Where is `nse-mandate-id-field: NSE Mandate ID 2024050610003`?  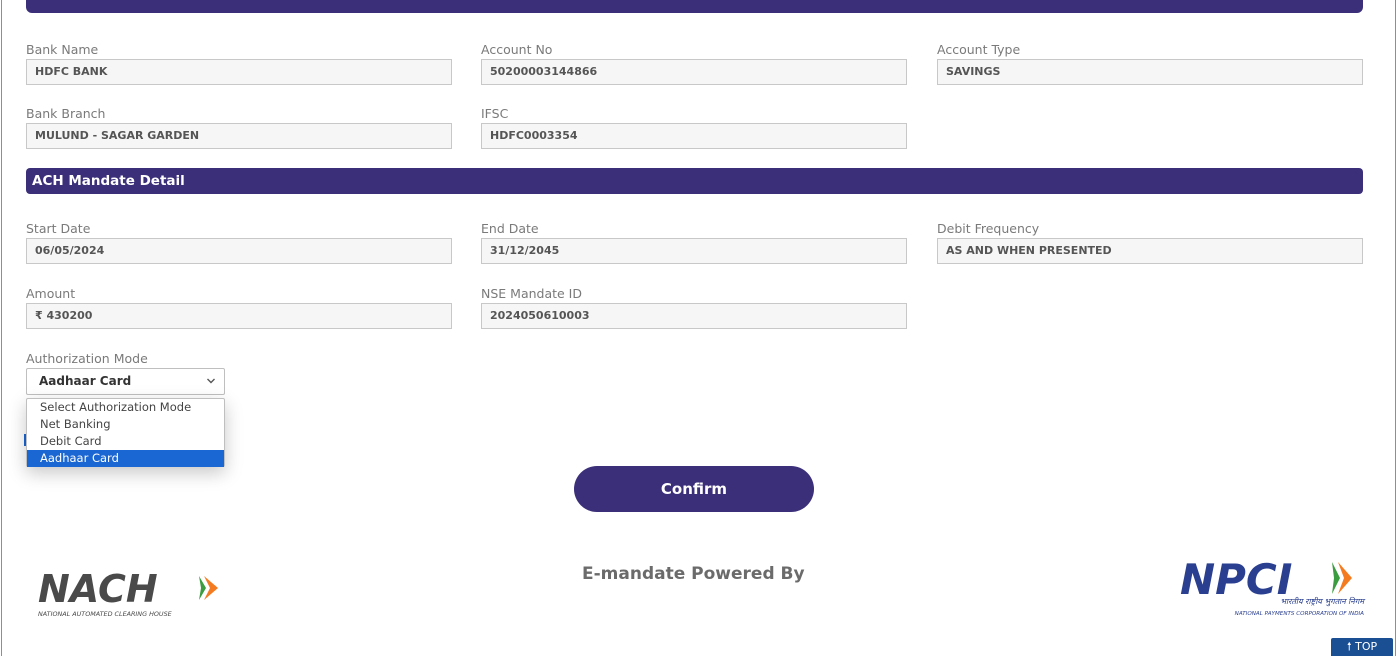
nse-mandate-id-field: NSE Mandate ID 2024050610003 is located at coordinates (694, 307).